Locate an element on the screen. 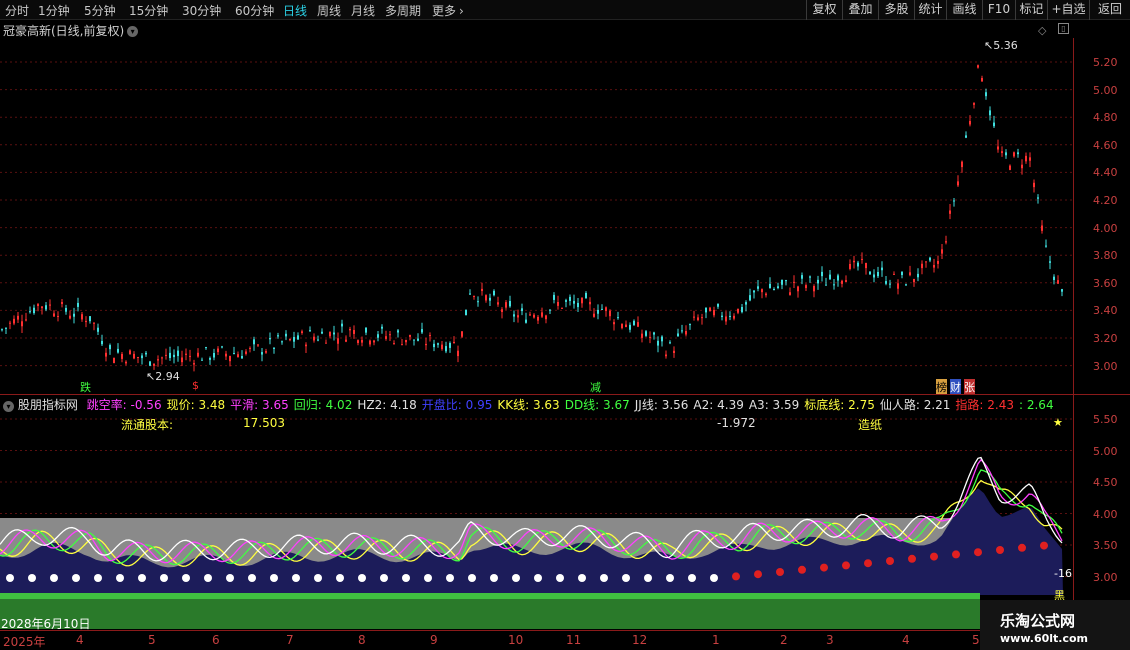  tab-15min: 15分钟 is located at coordinates (148, 10).